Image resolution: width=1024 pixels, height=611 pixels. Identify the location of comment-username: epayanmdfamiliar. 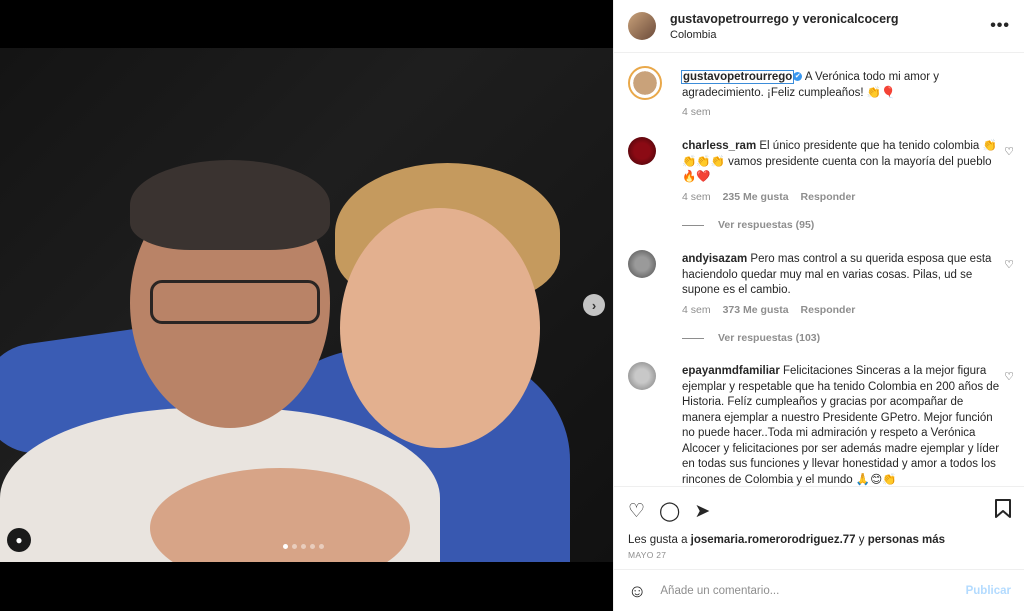
(731, 371).